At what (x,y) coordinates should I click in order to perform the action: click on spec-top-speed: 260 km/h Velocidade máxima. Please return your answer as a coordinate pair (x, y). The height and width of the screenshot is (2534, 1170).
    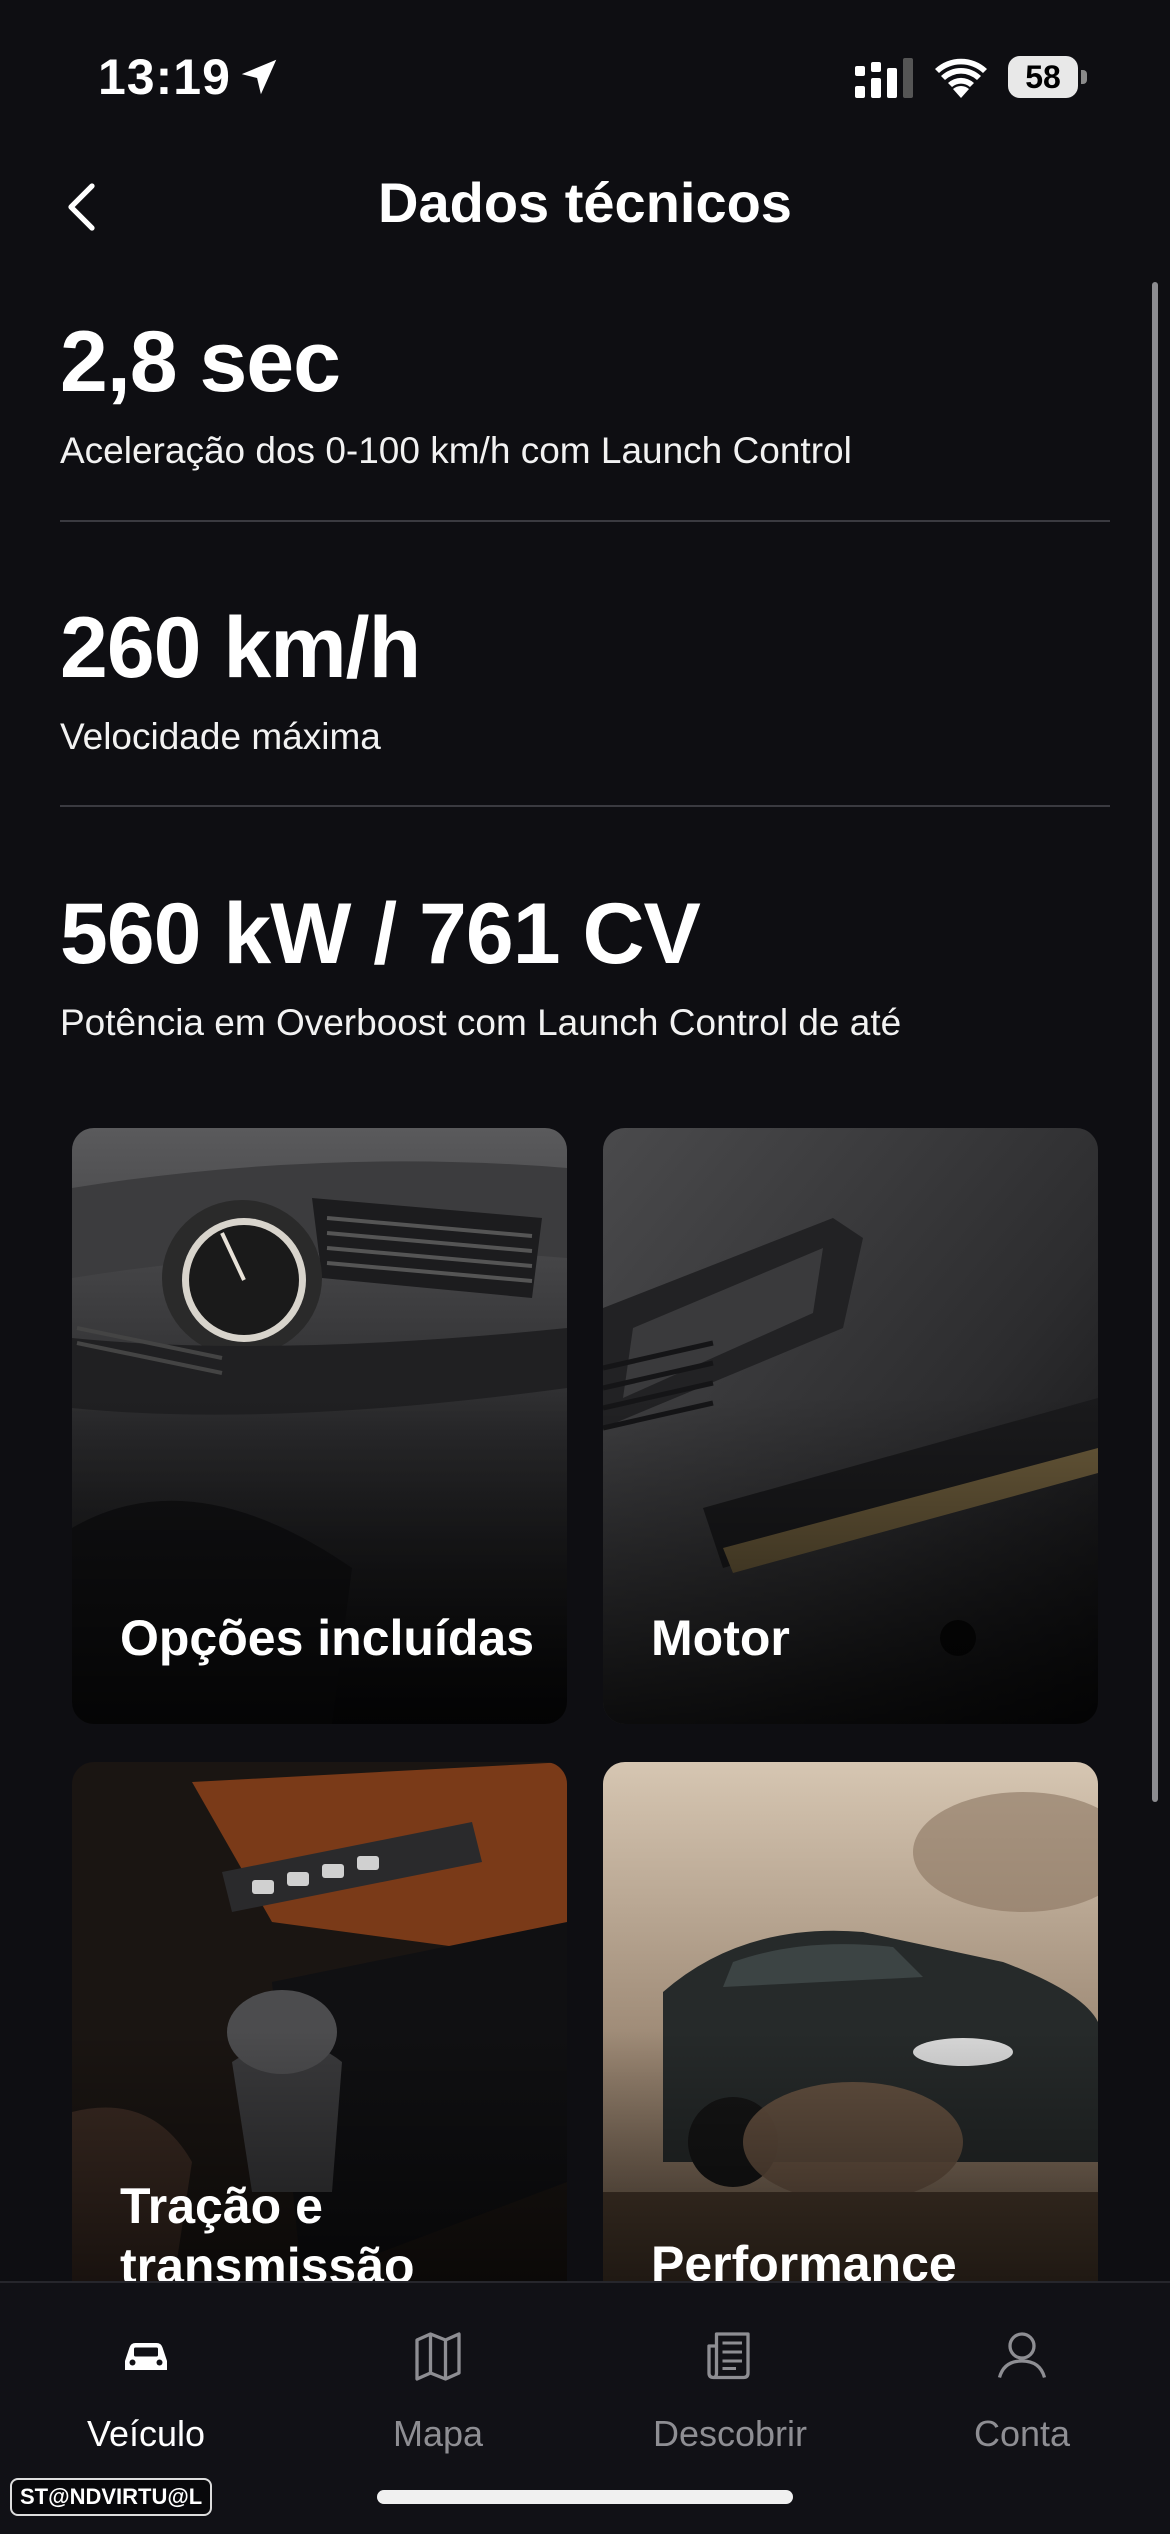
    Looking at the image, I should click on (585, 679).